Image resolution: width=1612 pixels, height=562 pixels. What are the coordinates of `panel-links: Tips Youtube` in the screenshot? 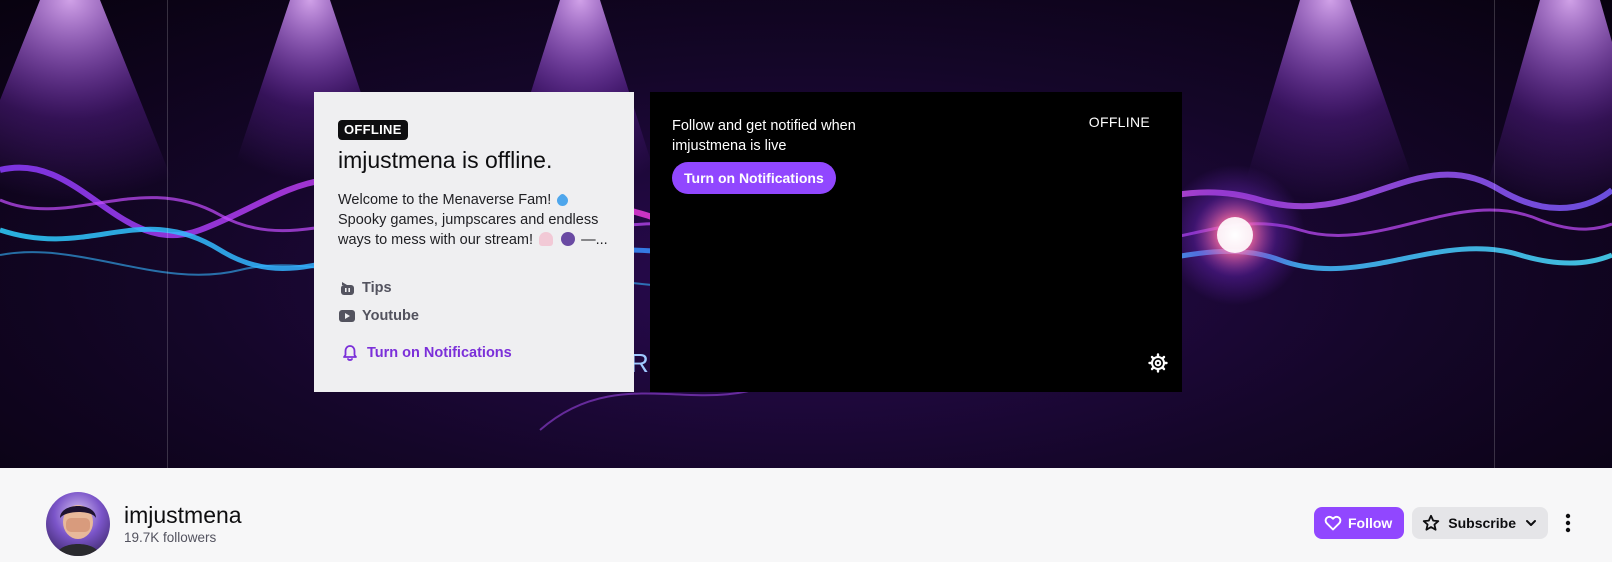 It's located at (474, 302).